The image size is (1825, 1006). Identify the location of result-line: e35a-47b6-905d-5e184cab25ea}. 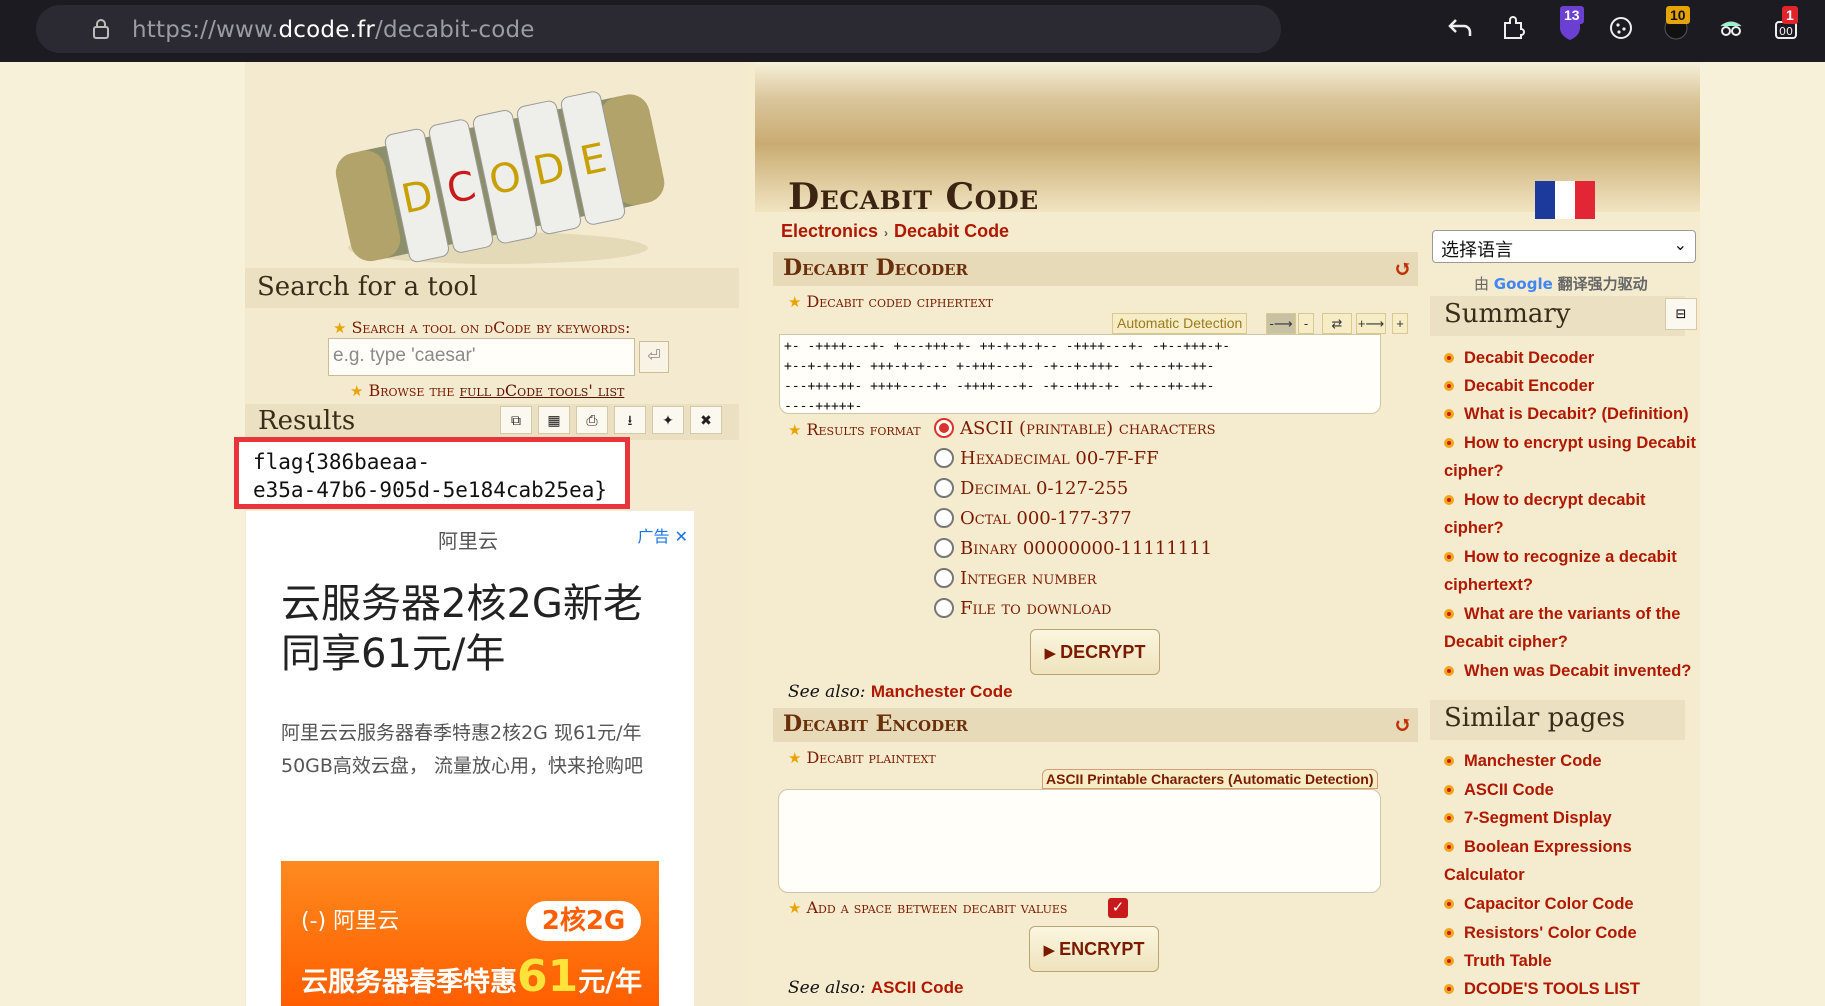
(430, 490).